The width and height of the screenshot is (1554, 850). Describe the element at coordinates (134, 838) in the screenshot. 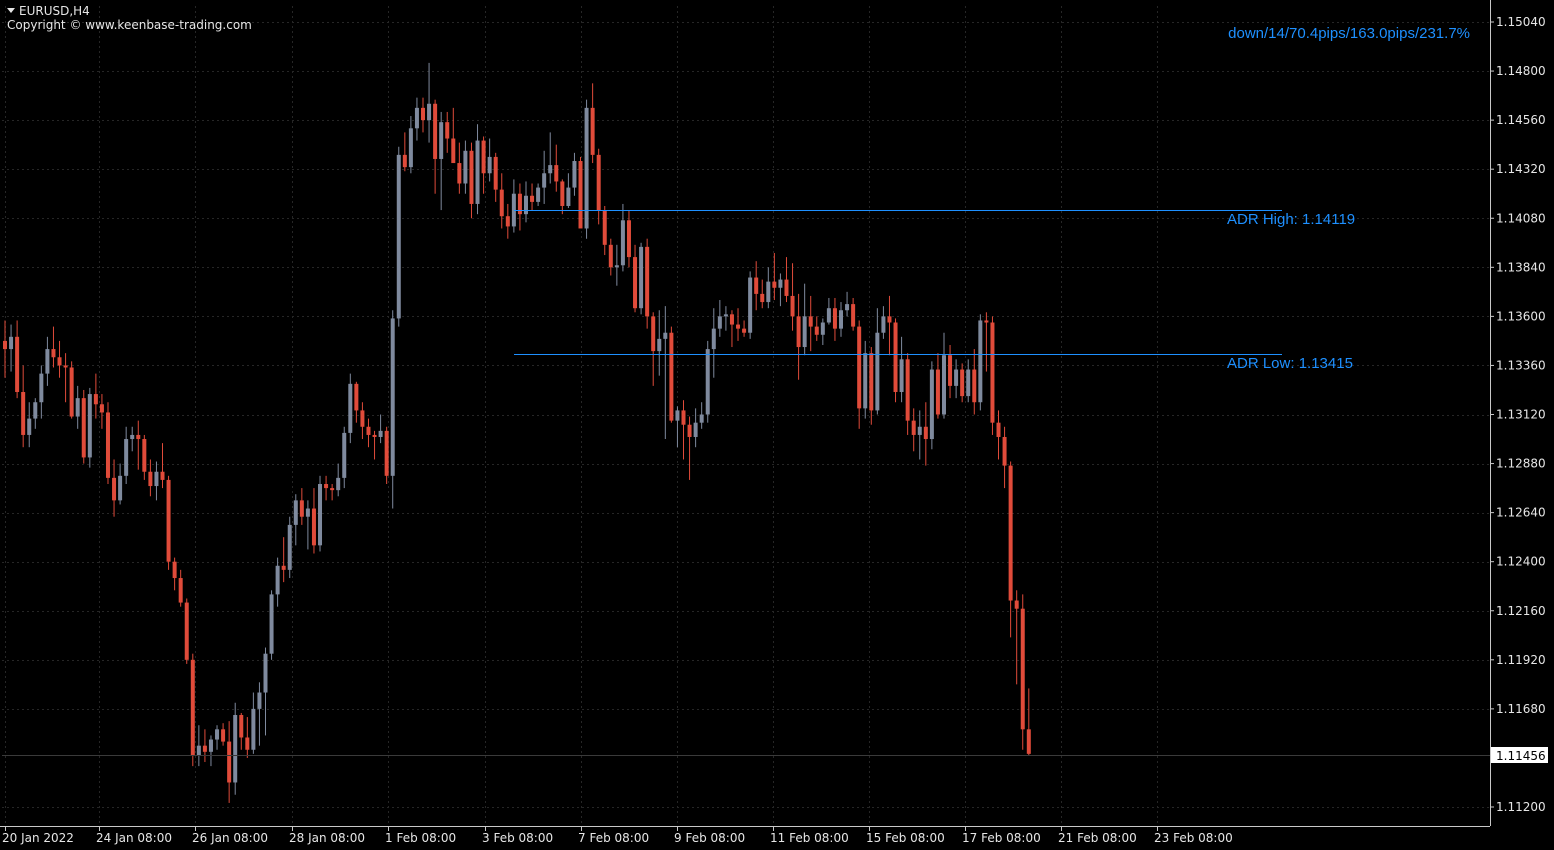

I see `x-tick-label: 24 Jan 08:00` at that location.